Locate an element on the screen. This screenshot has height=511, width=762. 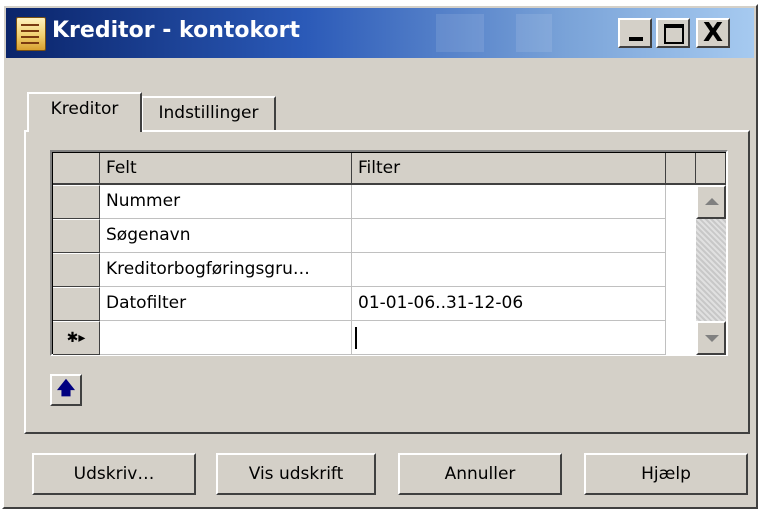
help-button: Hjælp is located at coordinates (666, 474).